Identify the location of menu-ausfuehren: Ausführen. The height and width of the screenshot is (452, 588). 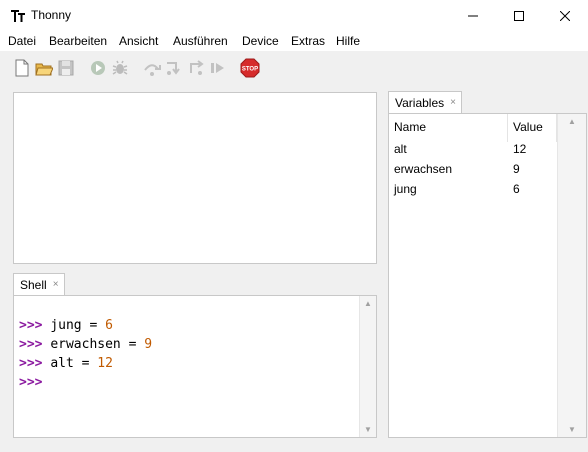
(200, 41).